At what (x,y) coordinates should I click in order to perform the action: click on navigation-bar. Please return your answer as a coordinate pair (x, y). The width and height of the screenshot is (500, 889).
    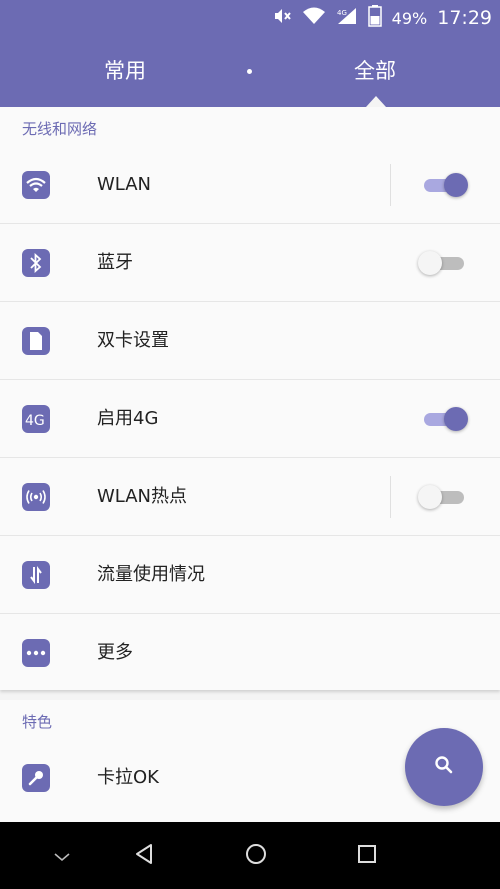
    Looking at the image, I should click on (250, 855).